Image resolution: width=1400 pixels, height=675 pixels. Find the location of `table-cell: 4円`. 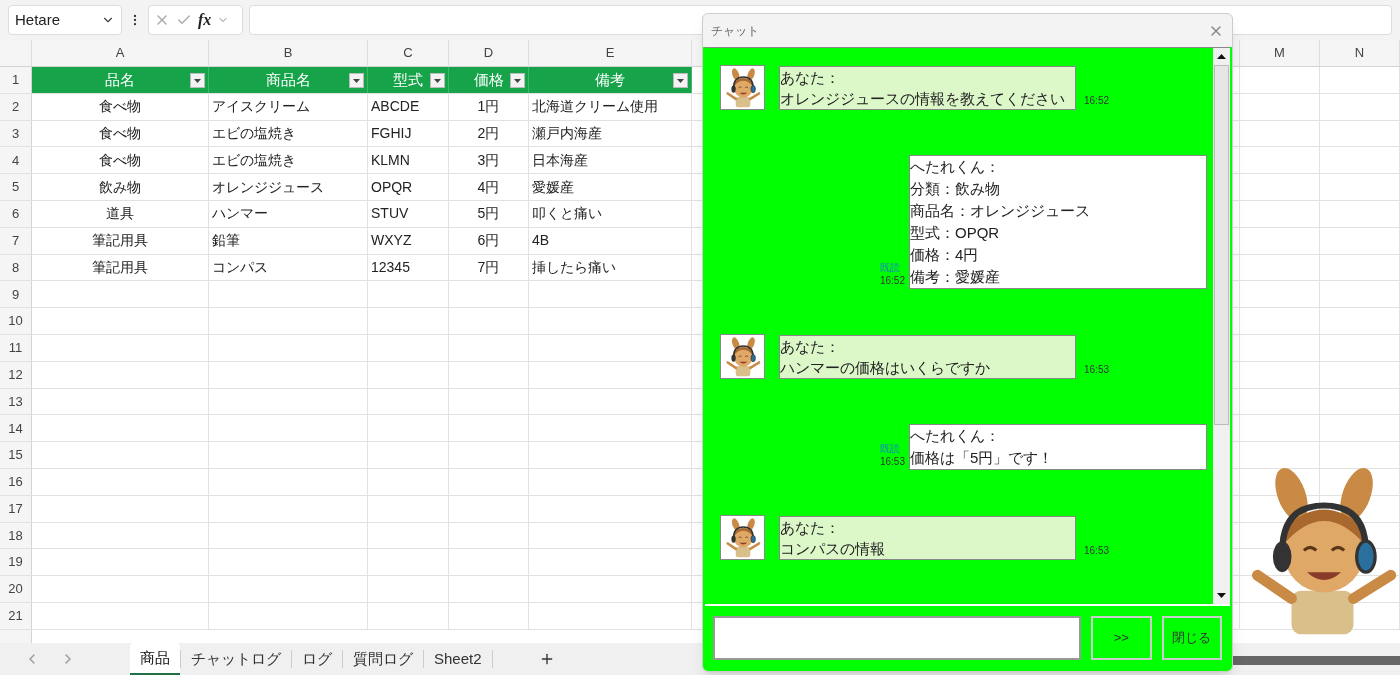

table-cell: 4円 is located at coordinates (489, 187).